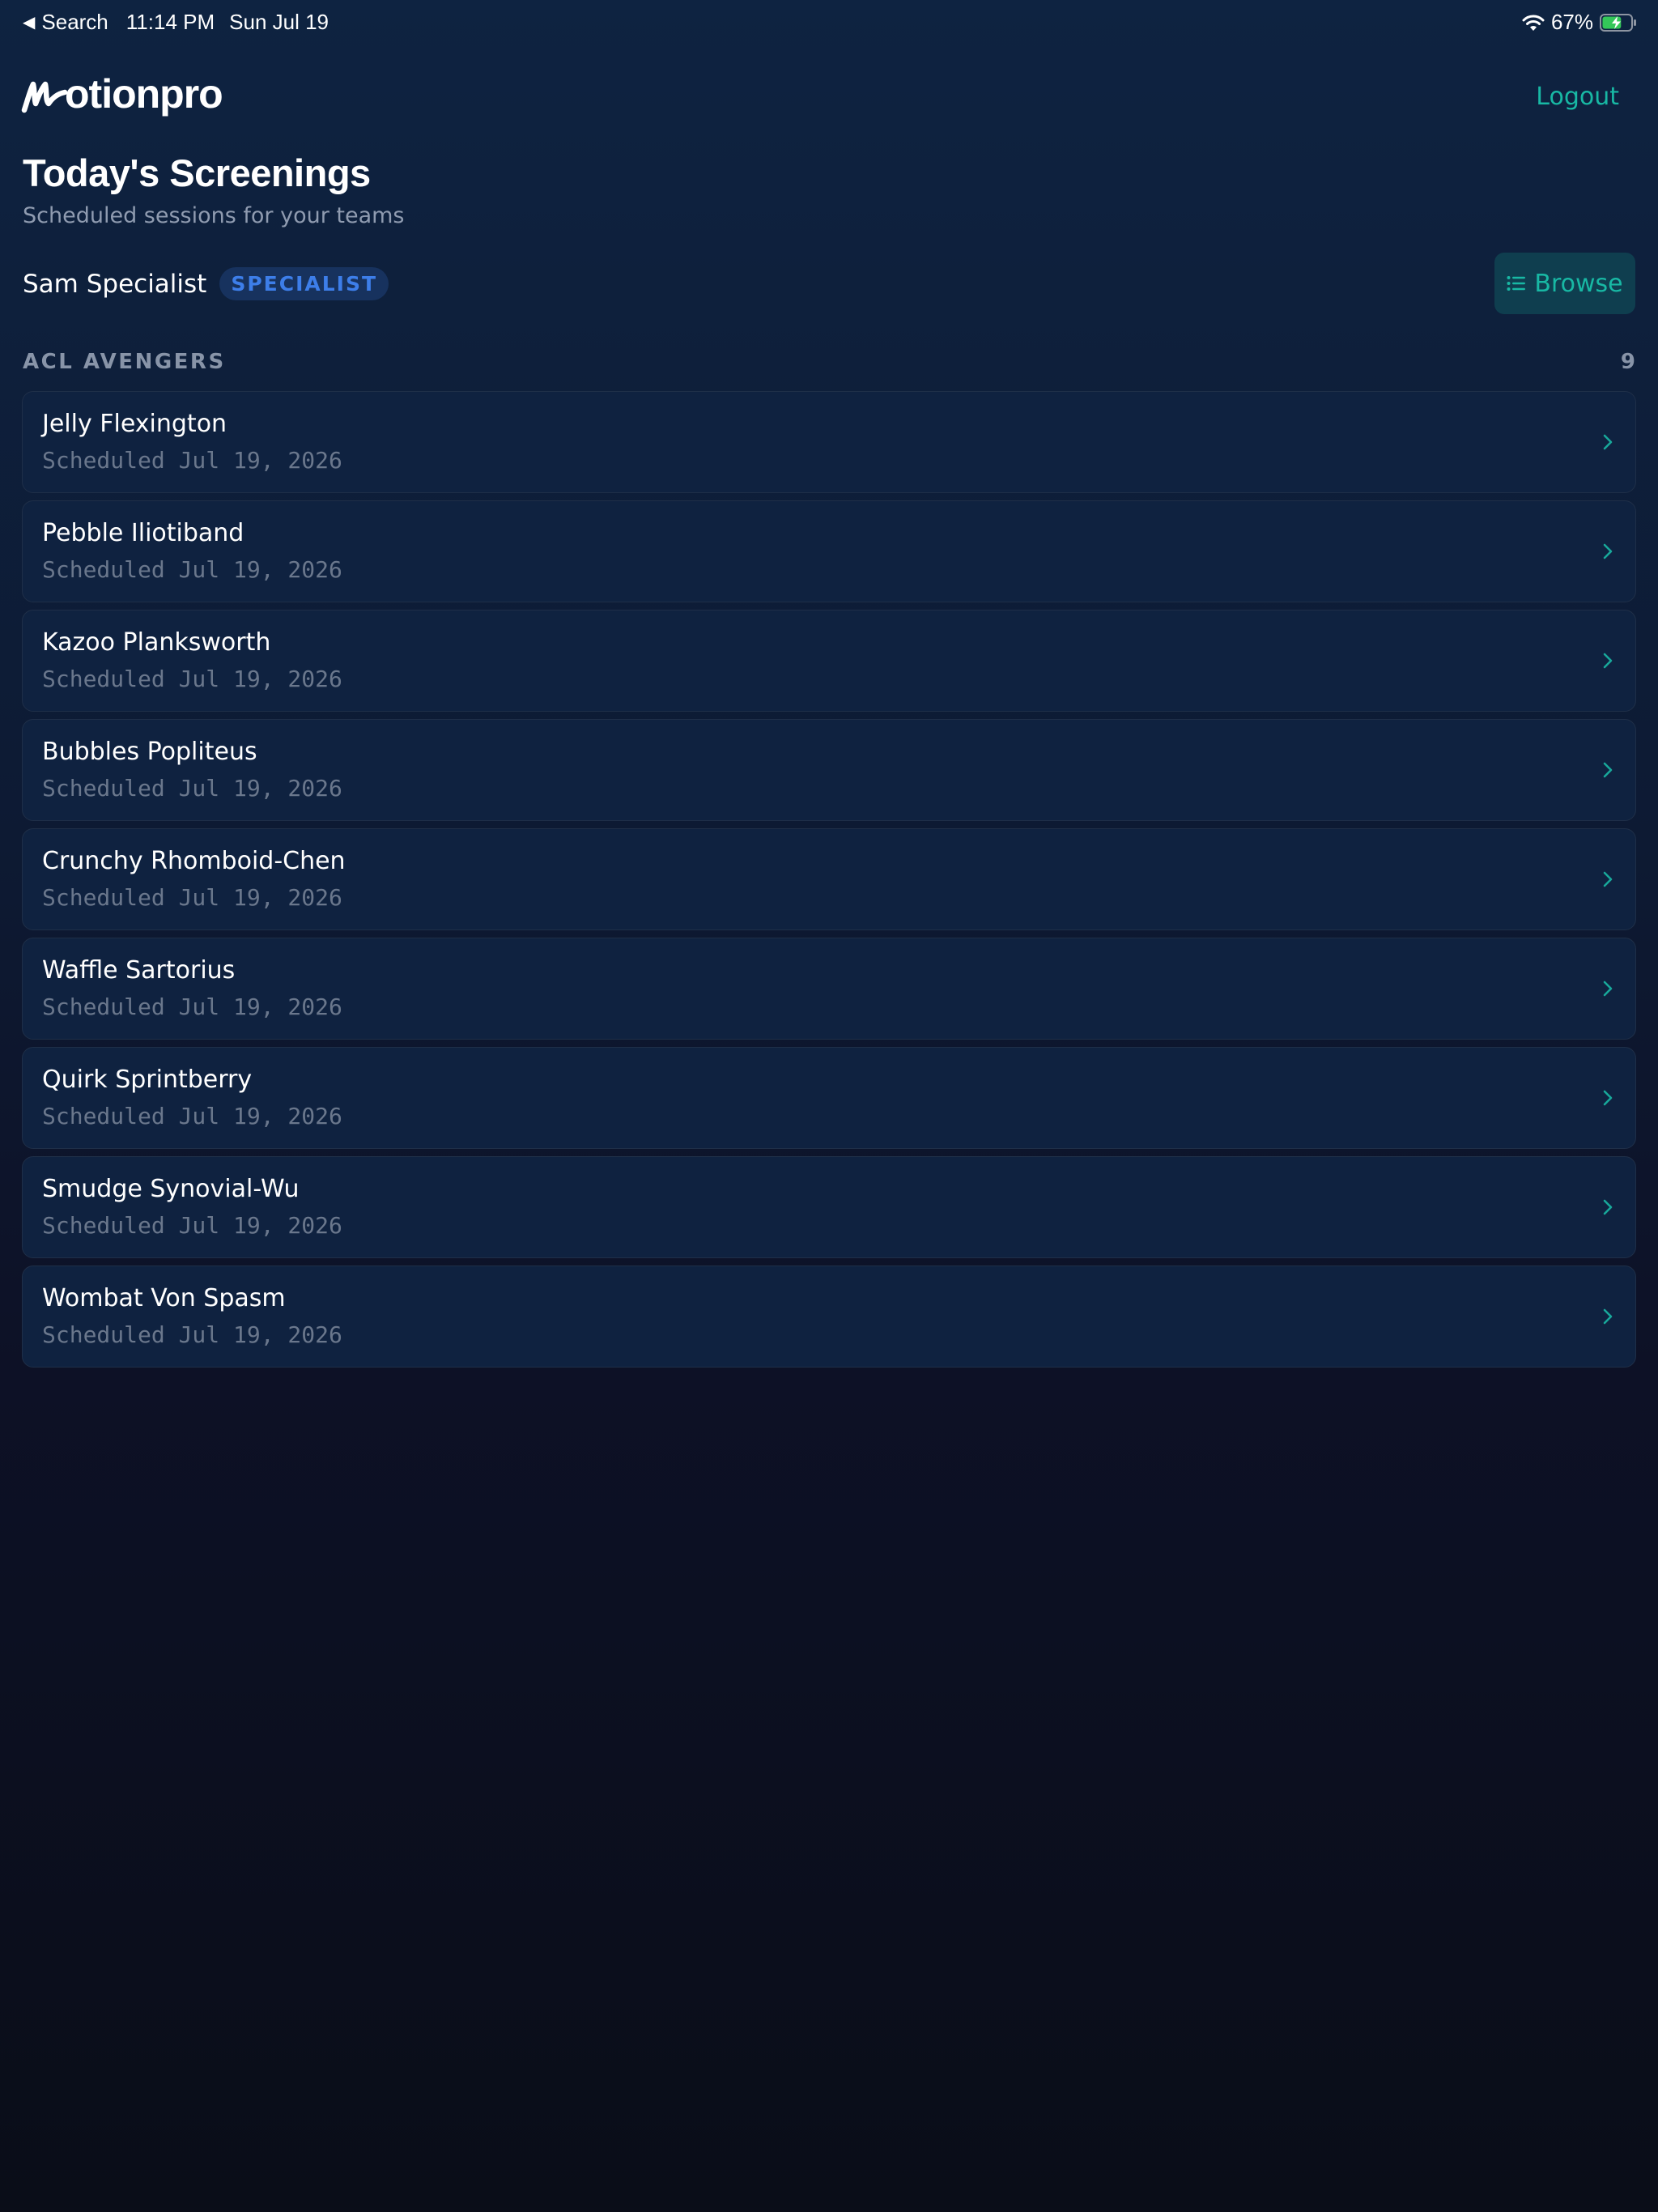 This screenshot has width=1658, height=2212. Describe the element at coordinates (1618, 22) in the screenshot. I see `battery-charging-icon` at that location.